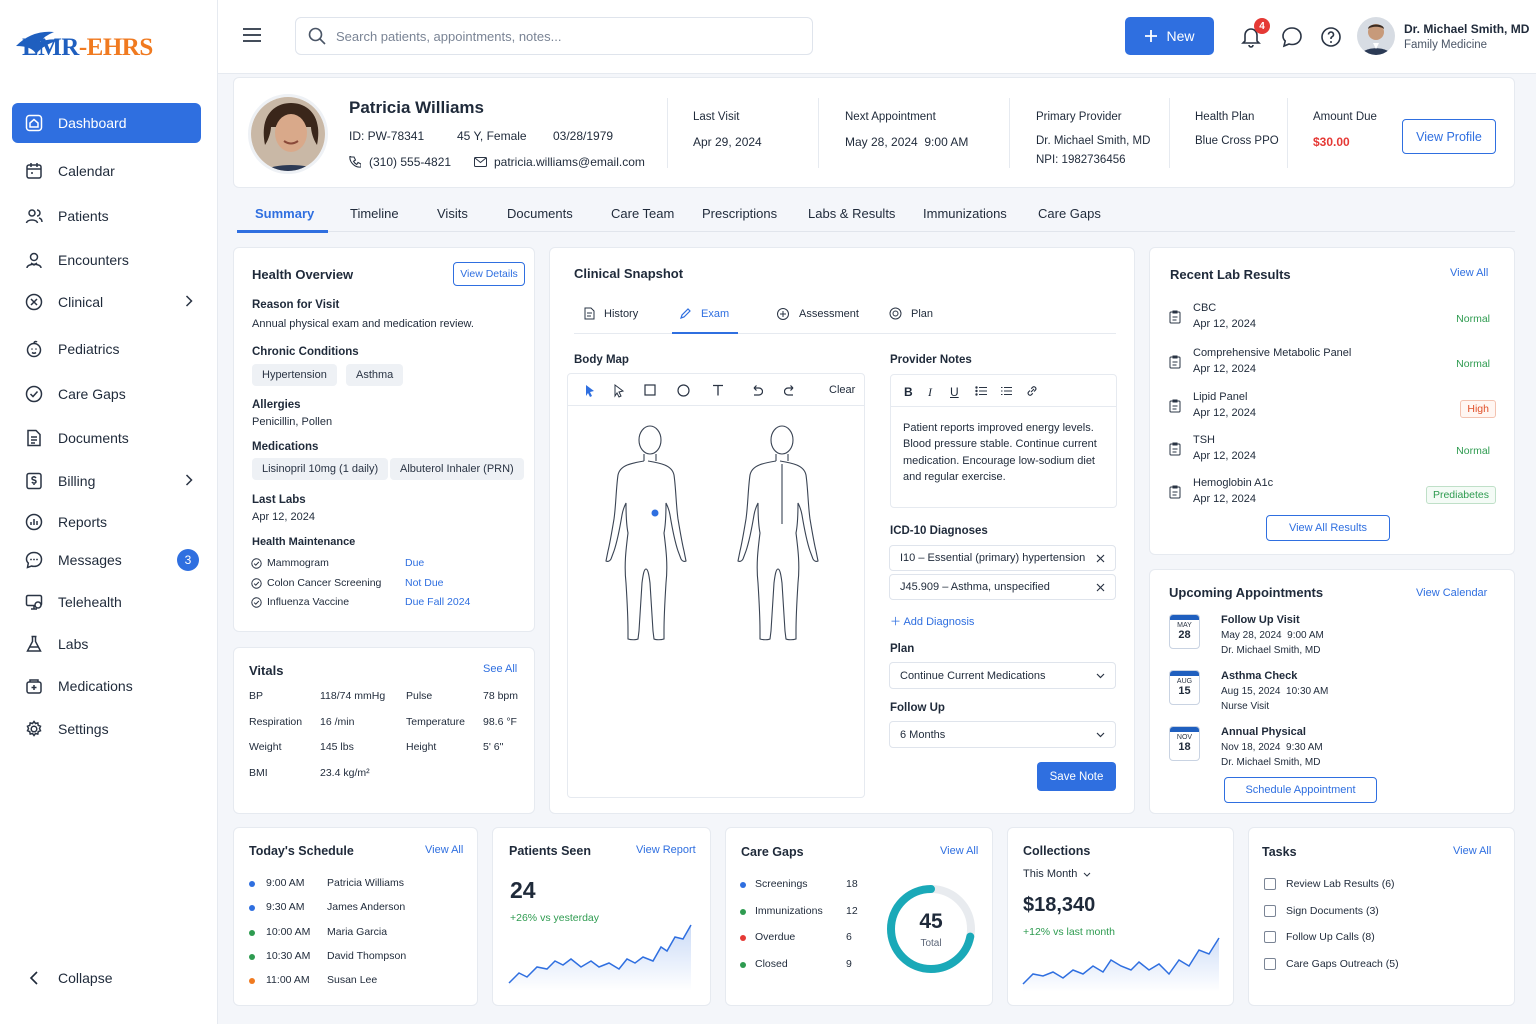 Image resolution: width=1536 pixels, height=1024 pixels. What do you see at coordinates (357, 932) in the screenshot?
I see `schedule-patient: Maria Garcia` at bounding box center [357, 932].